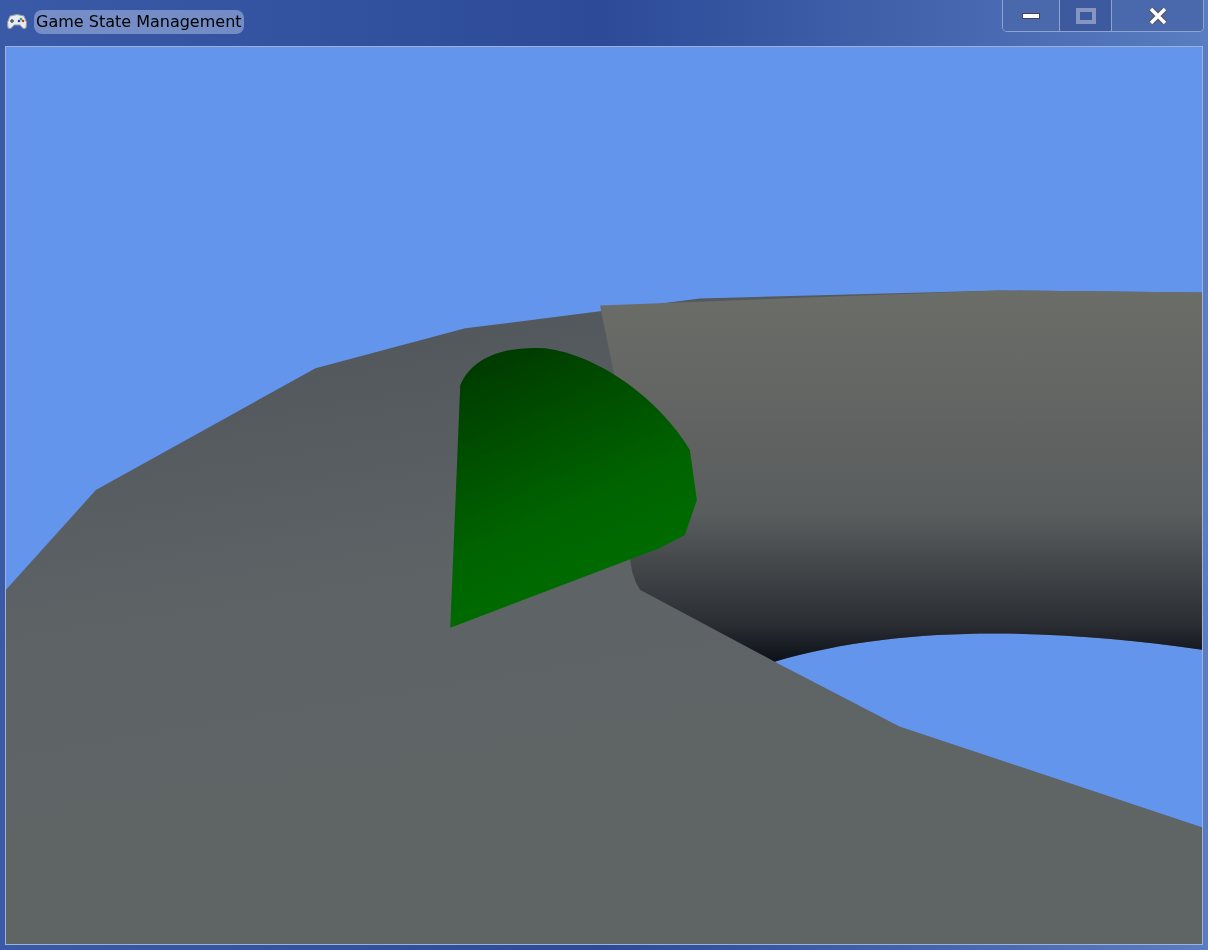  I want to click on close-icon, so click(1157, 15).